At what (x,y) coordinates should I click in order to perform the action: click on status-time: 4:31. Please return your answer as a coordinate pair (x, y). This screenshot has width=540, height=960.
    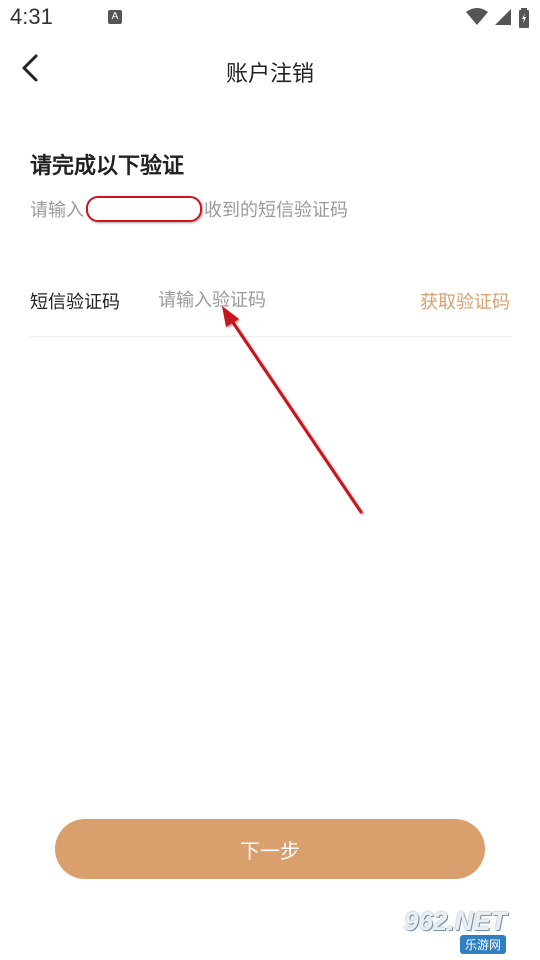
    Looking at the image, I should click on (31, 16).